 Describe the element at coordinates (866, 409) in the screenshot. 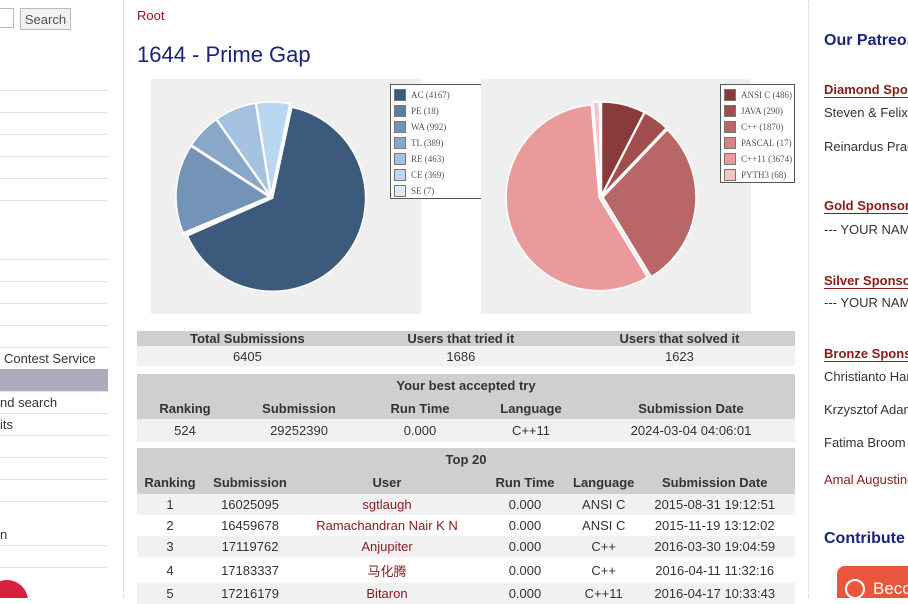

I see `sponsor-name: Krzysztof Adamek` at that location.